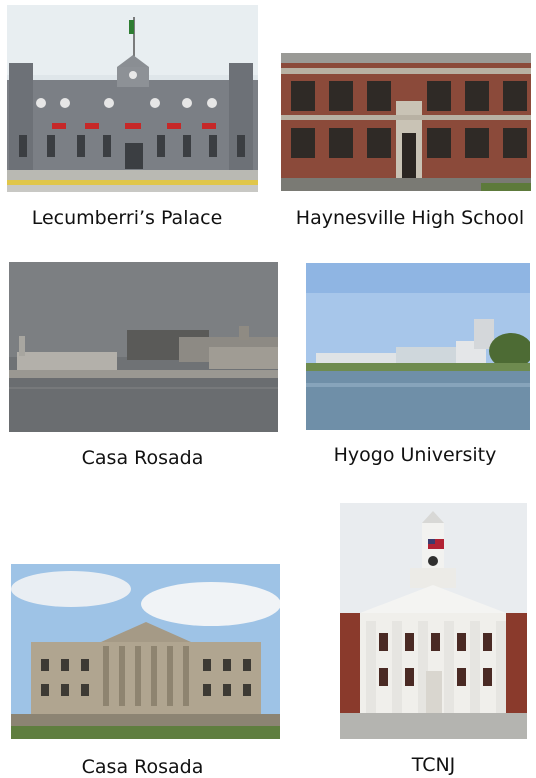 The image size is (536, 778). I want to click on photo-tcnj, so click(433, 621).